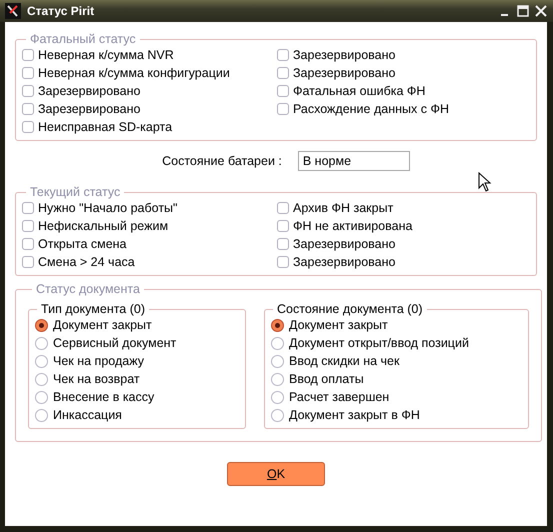 The height and width of the screenshot is (532, 553). I want to click on radio-label: Документ закрыт в ФН, so click(354, 415).